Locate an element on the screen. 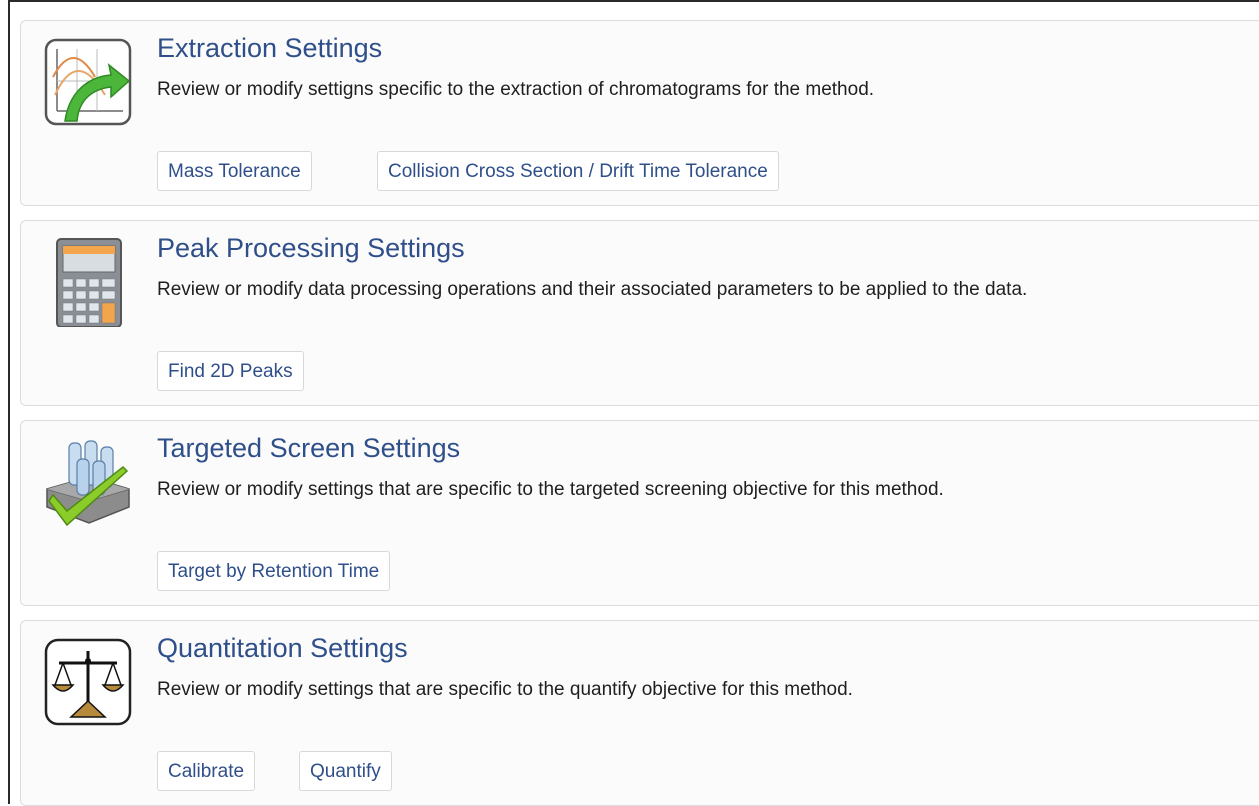 The width and height of the screenshot is (1259, 806). extraction-chart-arrow-icon is located at coordinates (88, 82).